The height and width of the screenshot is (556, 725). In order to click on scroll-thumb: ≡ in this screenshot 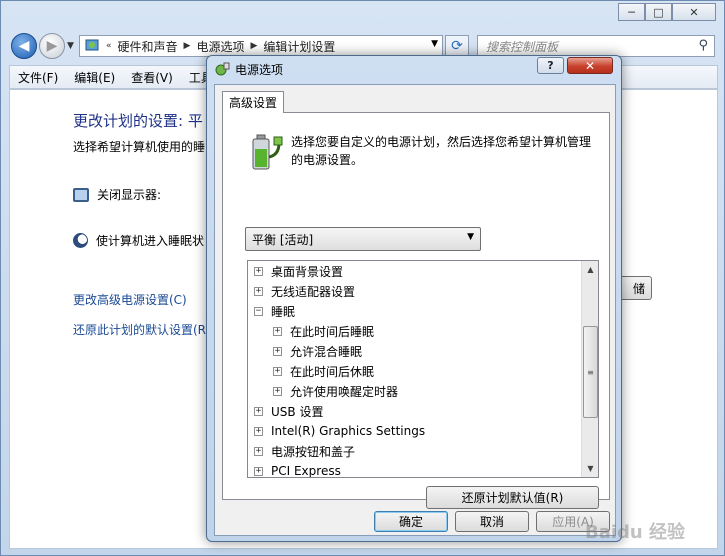, I will do `click(590, 372)`.